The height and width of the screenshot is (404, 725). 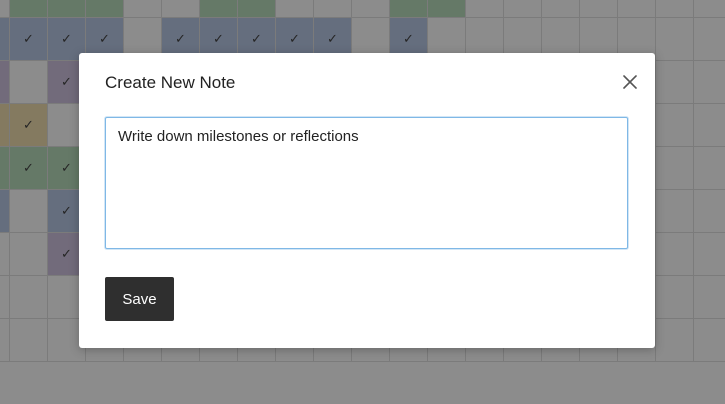 I want to click on dialog-title: Create New Note, so click(x=170, y=82).